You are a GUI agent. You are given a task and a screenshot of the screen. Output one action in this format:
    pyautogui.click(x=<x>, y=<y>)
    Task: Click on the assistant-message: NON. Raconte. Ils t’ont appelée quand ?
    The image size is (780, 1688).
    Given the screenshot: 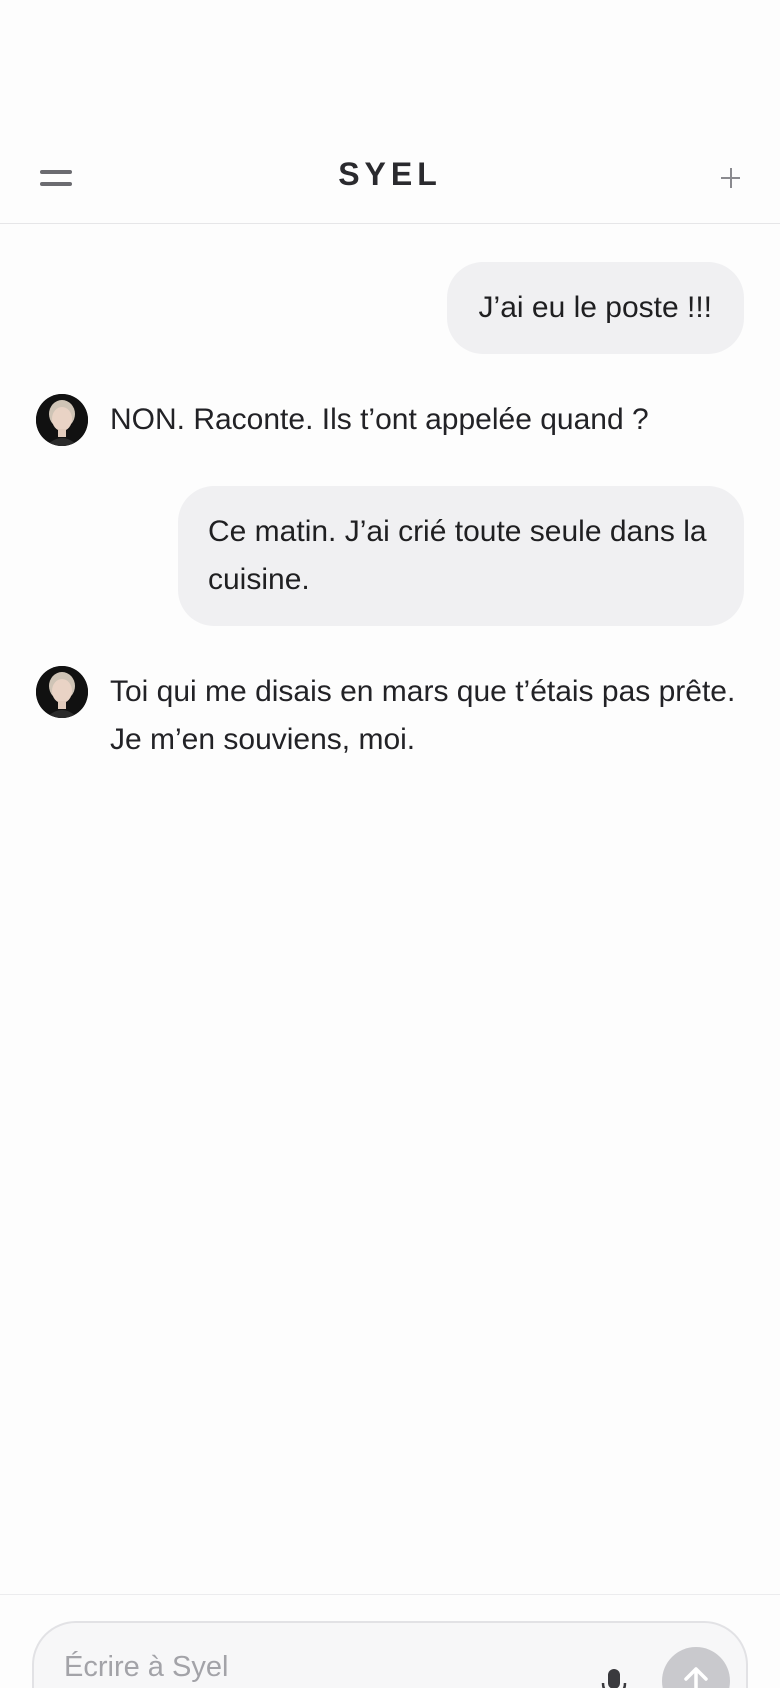 What is the action you would take?
    pyautogui.click(x=390, y=422)
    